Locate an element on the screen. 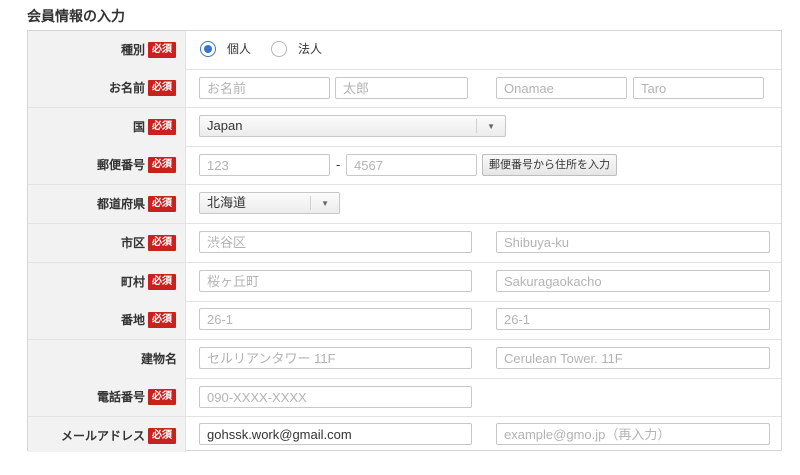 The width and height of the screenshot is (800, 475). prefecture-label: 都道府県 is located at coordinates (120, 204).